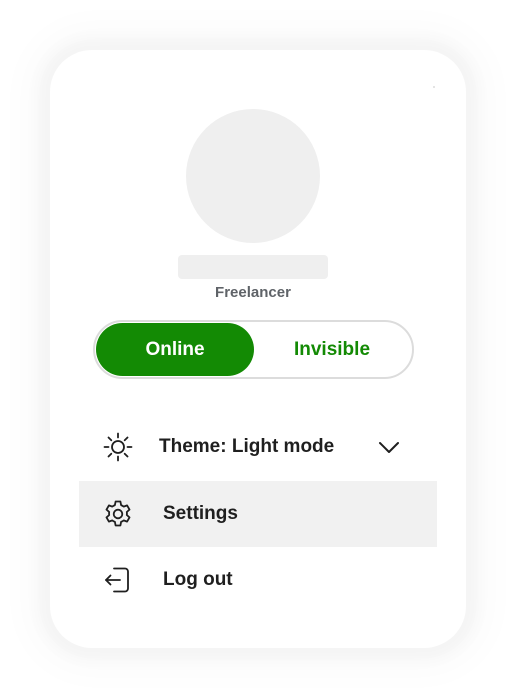  Describe the element at coordinates (253, 176) in the screenshot. I see `avatar-placeholder` at that location.